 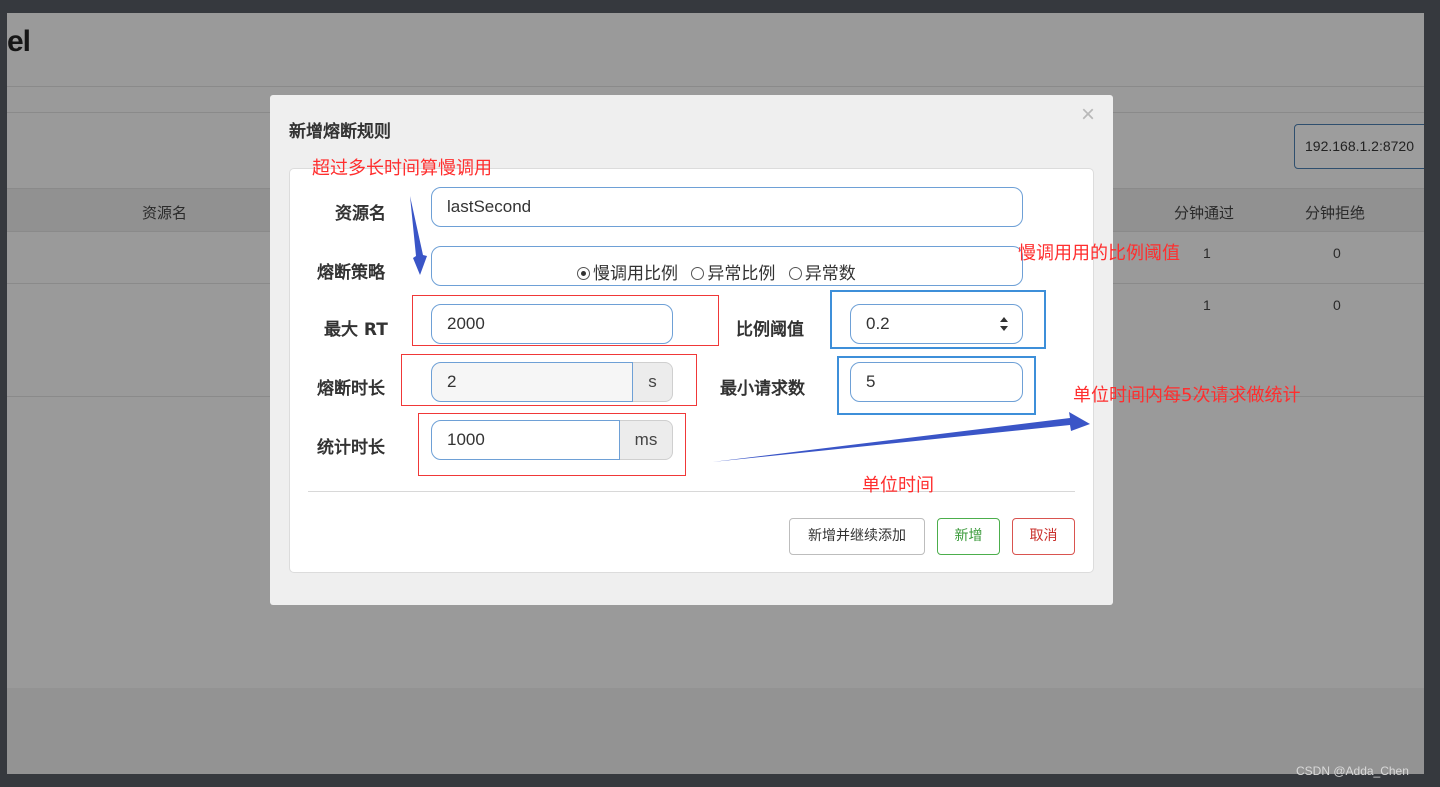 I want to click on annotation-unit-time: 单位时间, so click(x=898, y=485).